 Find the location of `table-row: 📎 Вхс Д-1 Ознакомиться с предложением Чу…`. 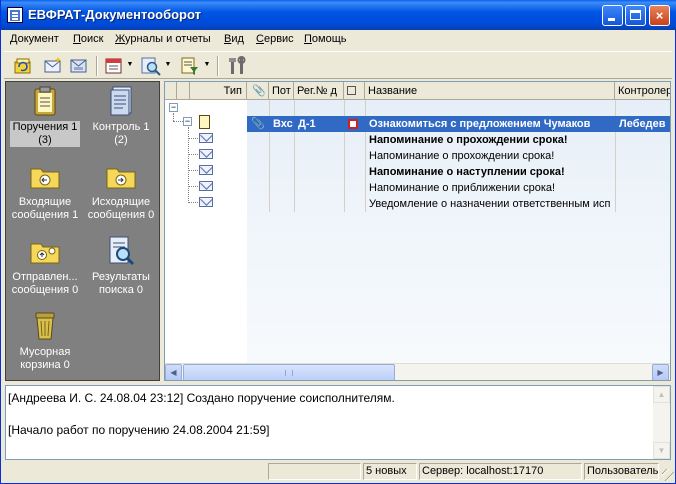

table-row: 📎 Вхс Д-1 Ознакомиться с предложением Чу… is located at coordinates (458, 124).